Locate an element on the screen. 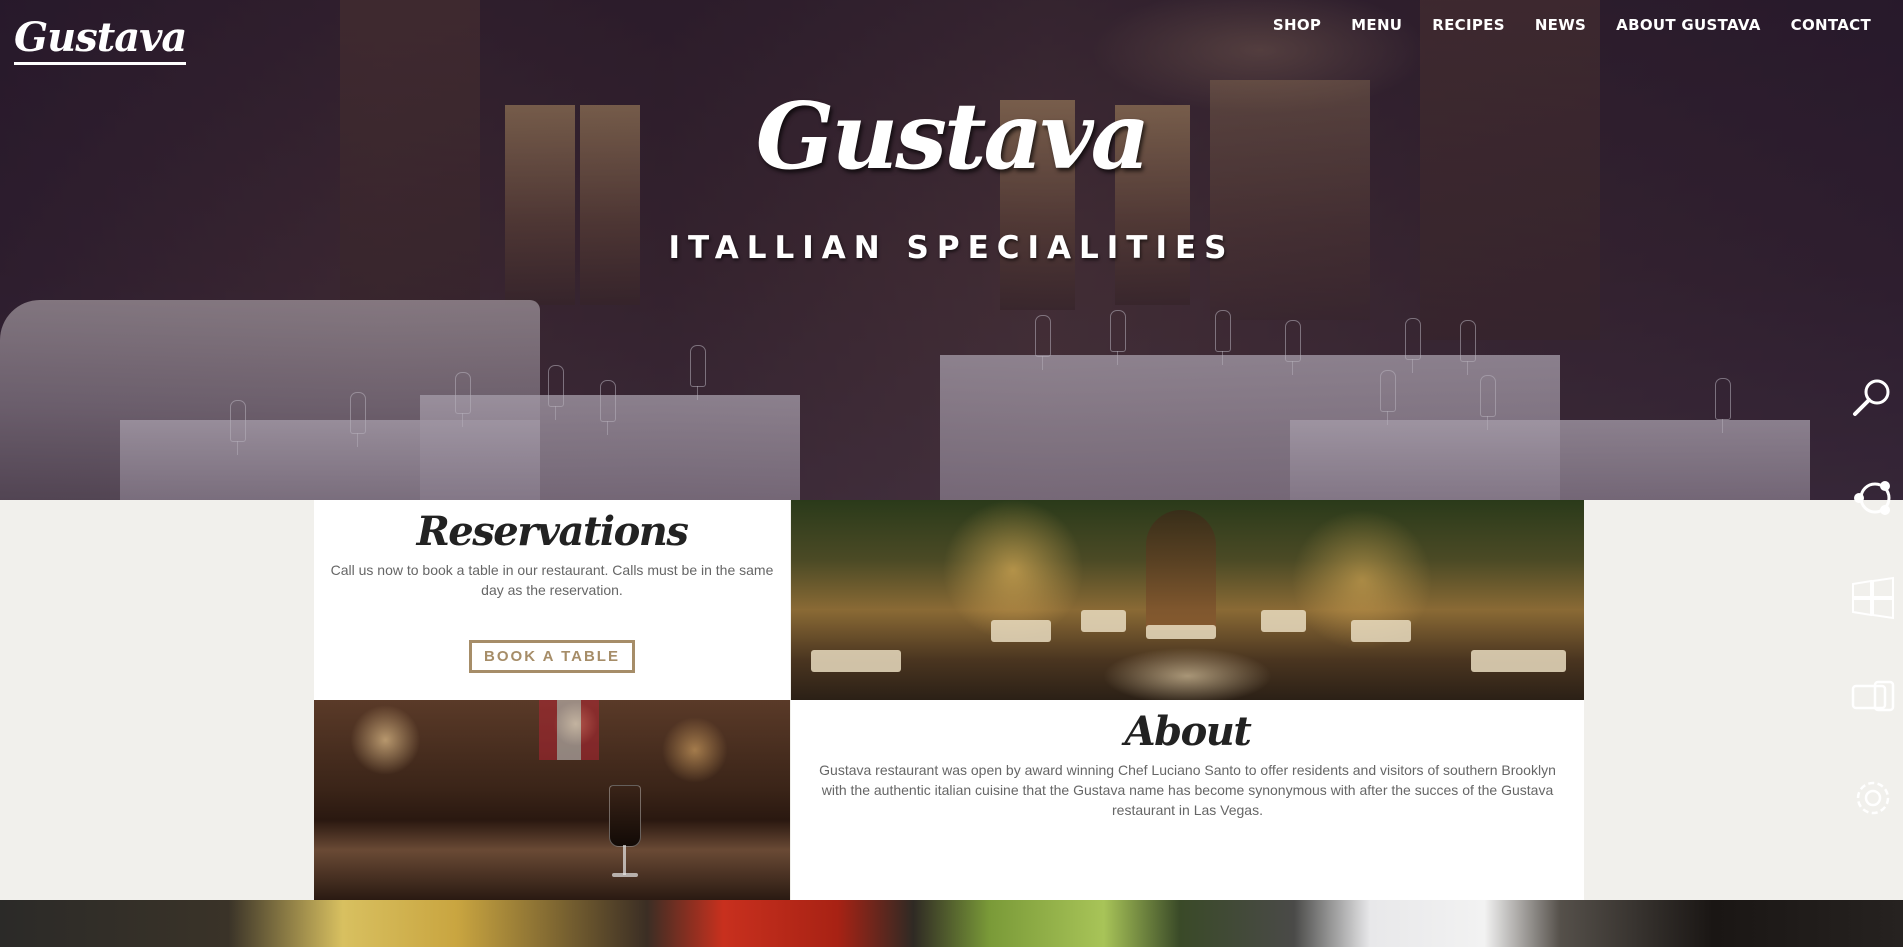 This screenshot has height=947, width=1903. courtyard-photo is located at coordinates (1187, 600).